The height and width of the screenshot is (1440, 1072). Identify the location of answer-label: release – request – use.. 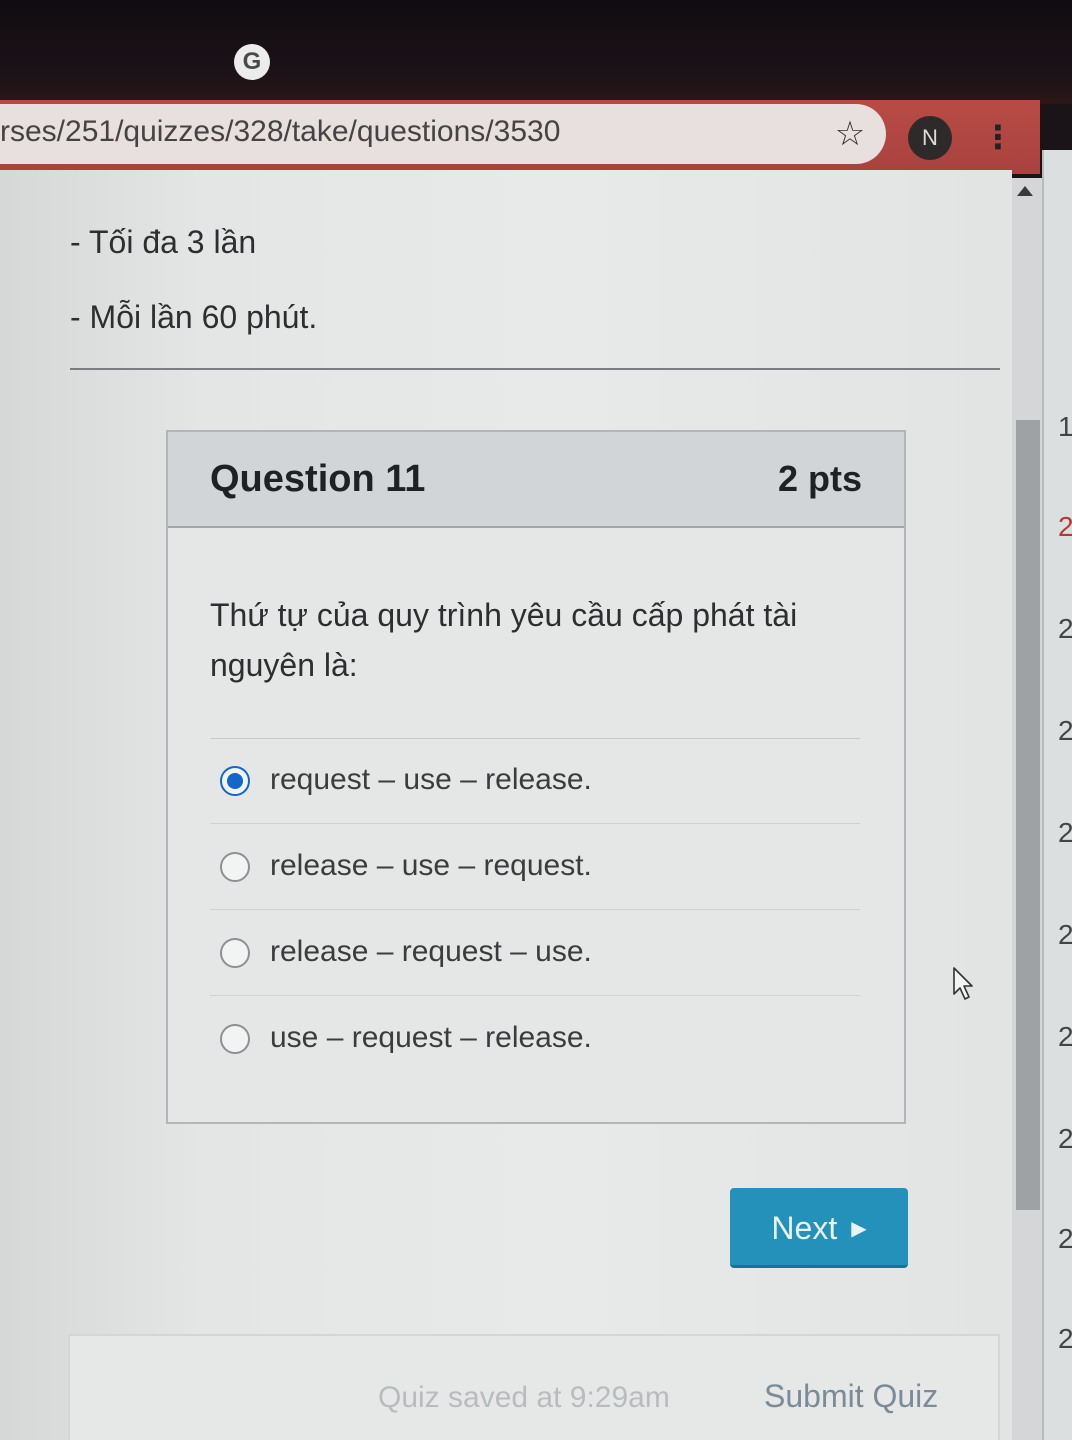
(431, 952).